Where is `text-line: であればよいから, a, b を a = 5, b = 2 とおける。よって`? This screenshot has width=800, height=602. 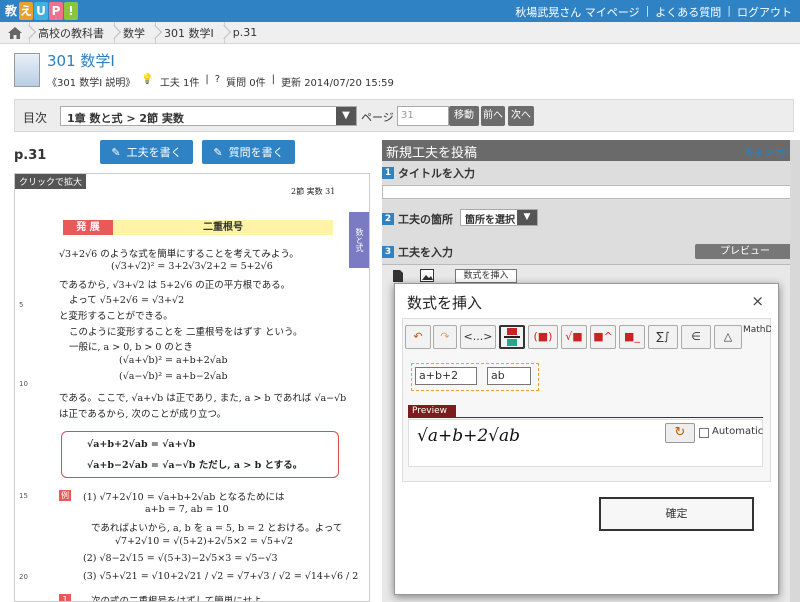
text-line: であればよいから, a, b を a = 5, b = 2 とおける。よって is located at coordinates (217, 528).